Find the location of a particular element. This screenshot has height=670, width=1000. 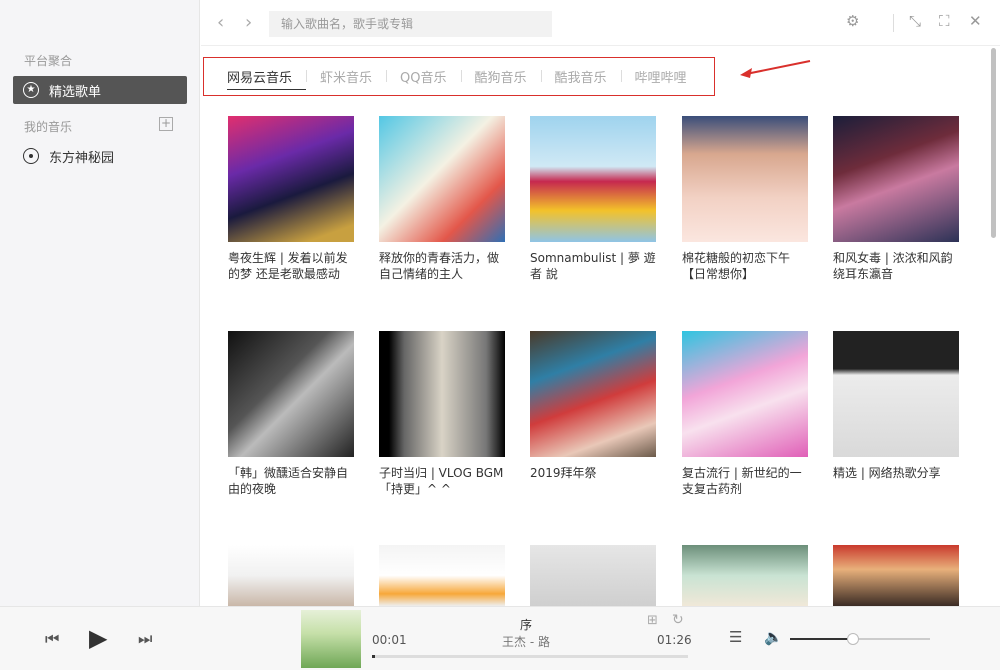

playlist-card: 2019拜年祭 is located at coordinates (593, 406).